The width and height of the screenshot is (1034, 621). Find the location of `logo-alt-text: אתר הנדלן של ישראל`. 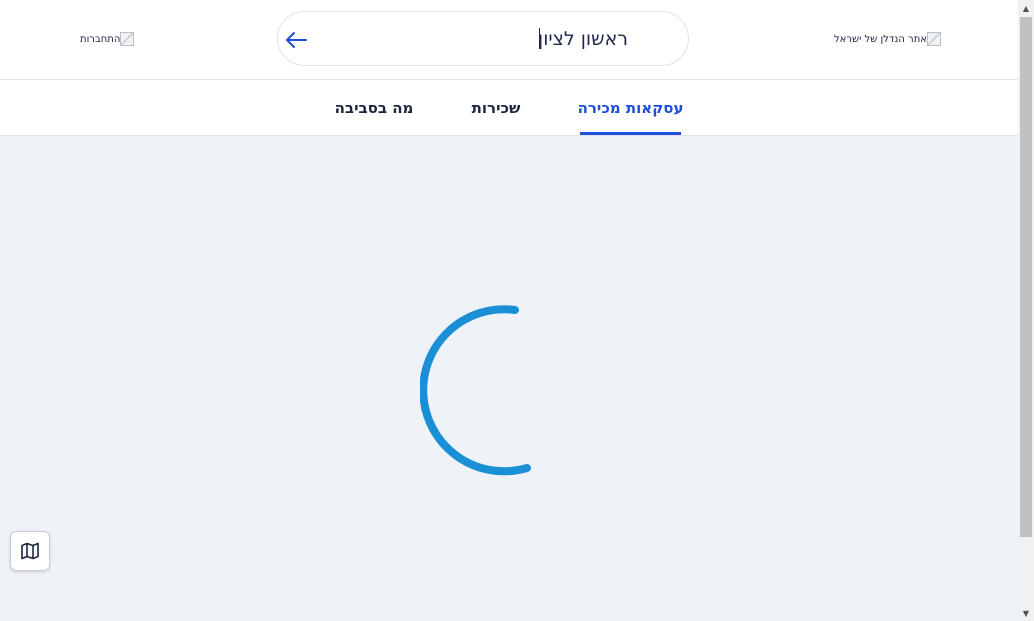

logo-alt-text: אתר הנדלן של ישראל is located at coordinates (880, 39).